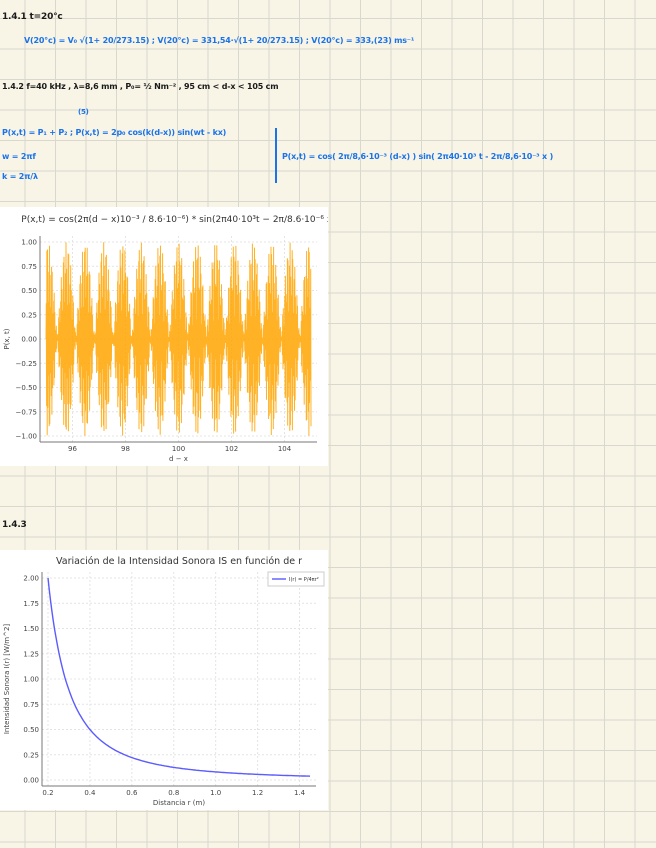 This screenshot has width=656, height=848. Describe the element at coordinates (132, 793) in the screenshot. I see `x-tick-label: 0.6` at that location.